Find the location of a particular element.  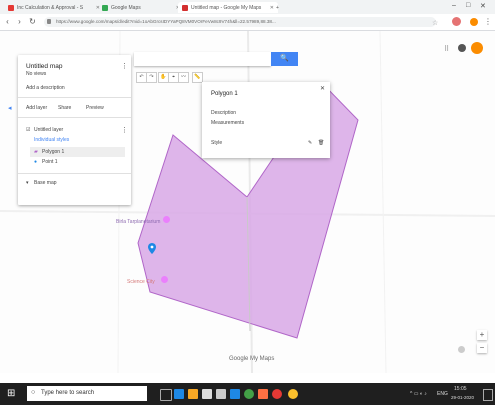

list-item: Point 1 is located at coordinates (50, 162).